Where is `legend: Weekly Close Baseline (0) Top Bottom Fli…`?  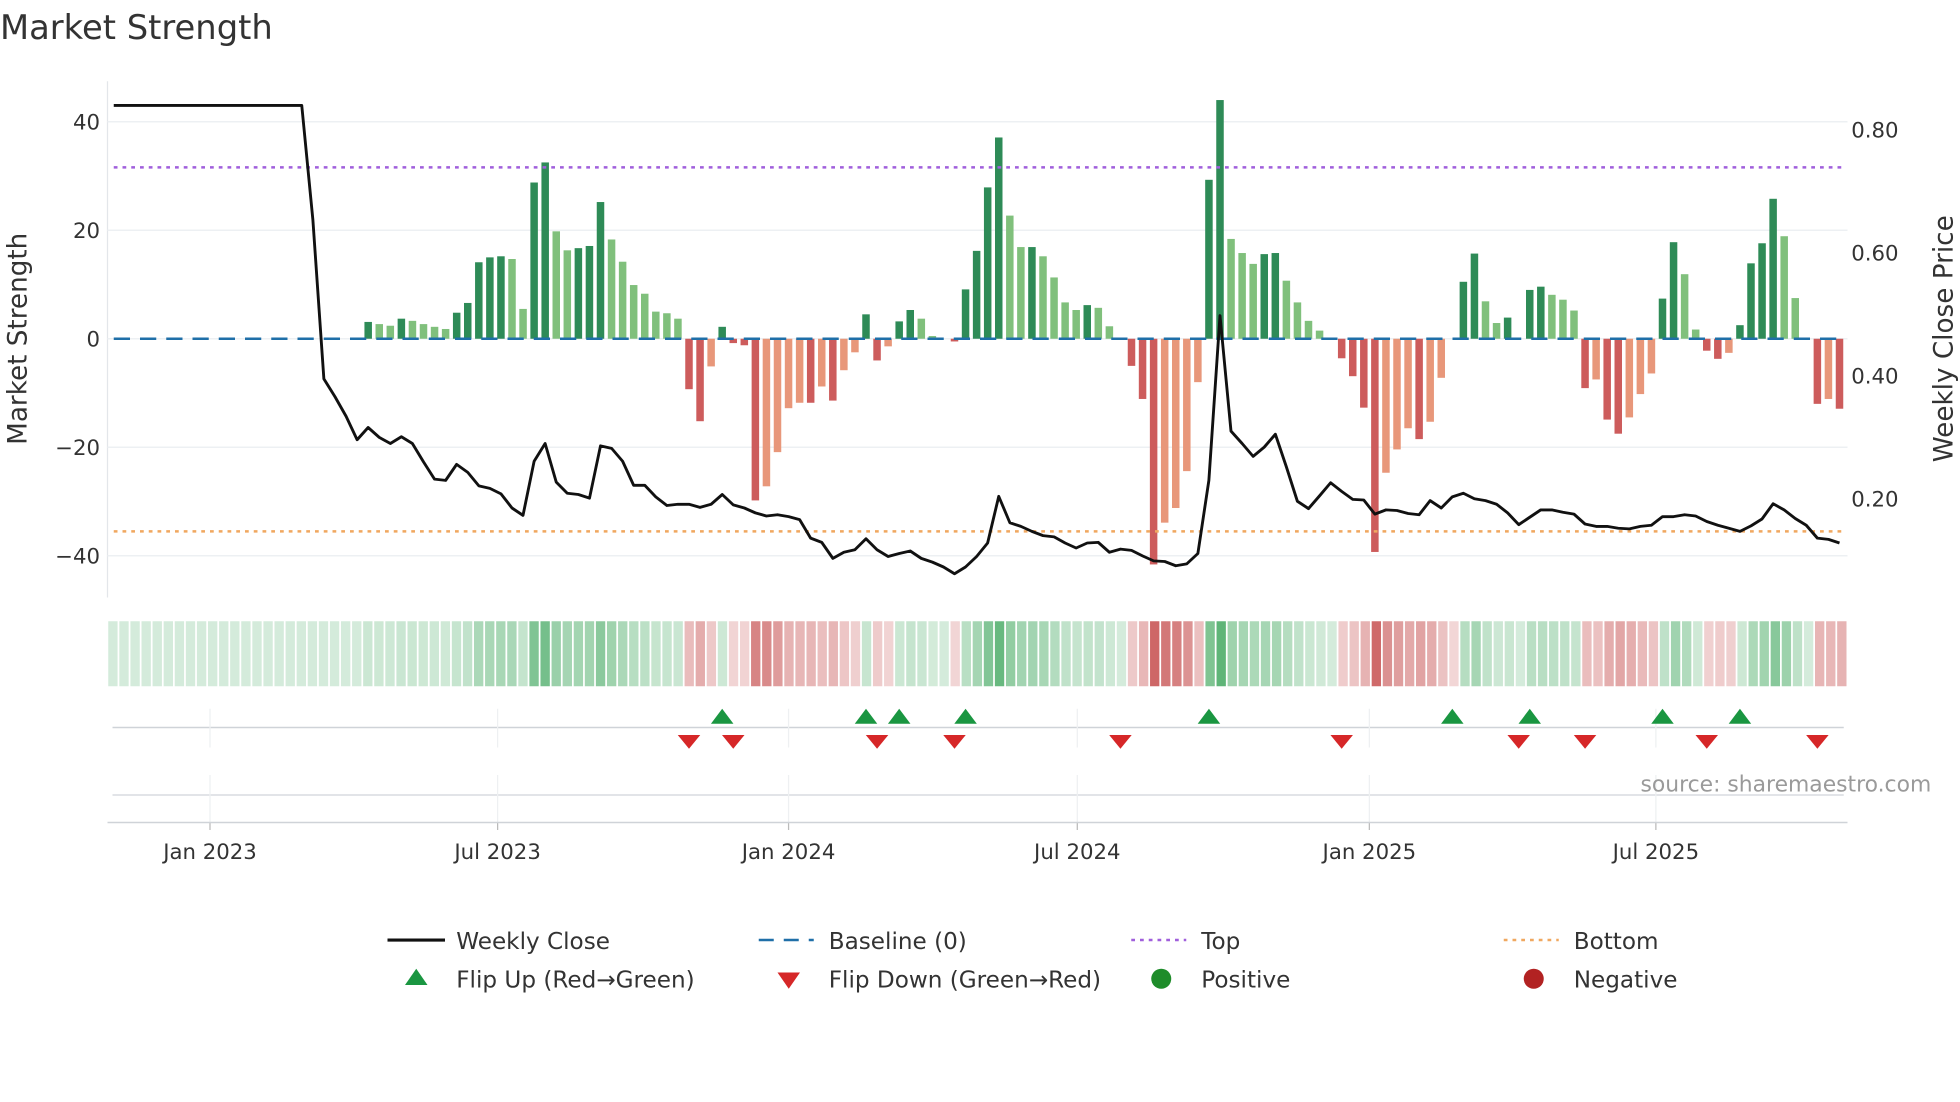 legend: Weekly Close Baseline (0) Top Bottom Fli… is located at coordinates (1032, 961).